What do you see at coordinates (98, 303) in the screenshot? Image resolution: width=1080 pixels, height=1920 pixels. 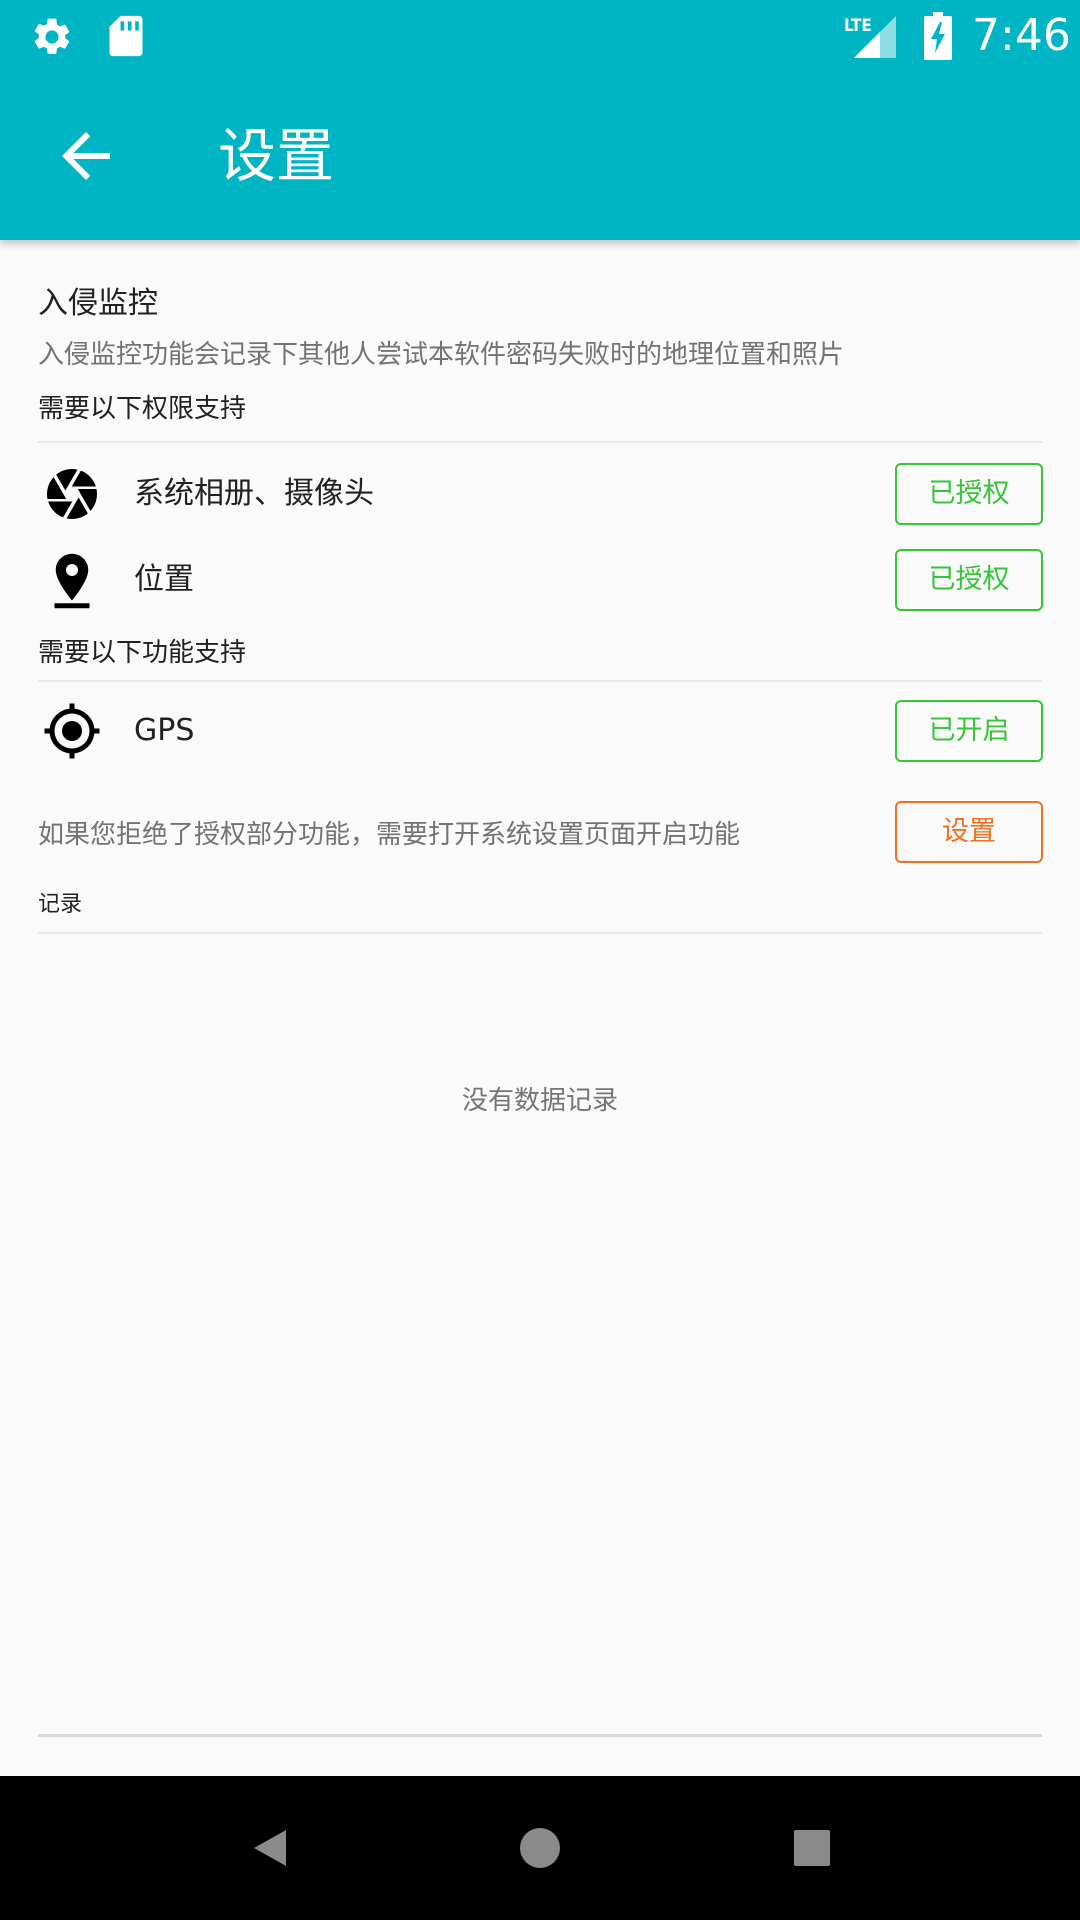 I see `section-title: 入侵监控` at bounding box center [98, 303].